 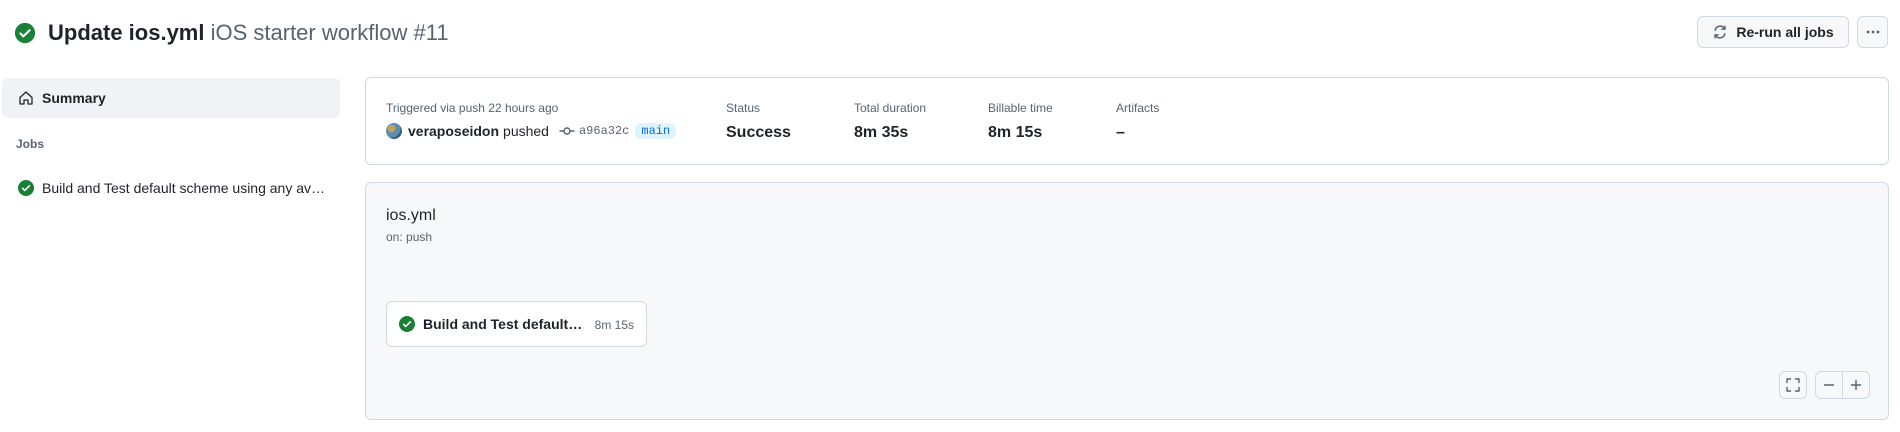 What do you see at coordinates (126, 32) in the screenshot?
I see `commit-message: Update ios.yml` at bounding box center [126, 32].